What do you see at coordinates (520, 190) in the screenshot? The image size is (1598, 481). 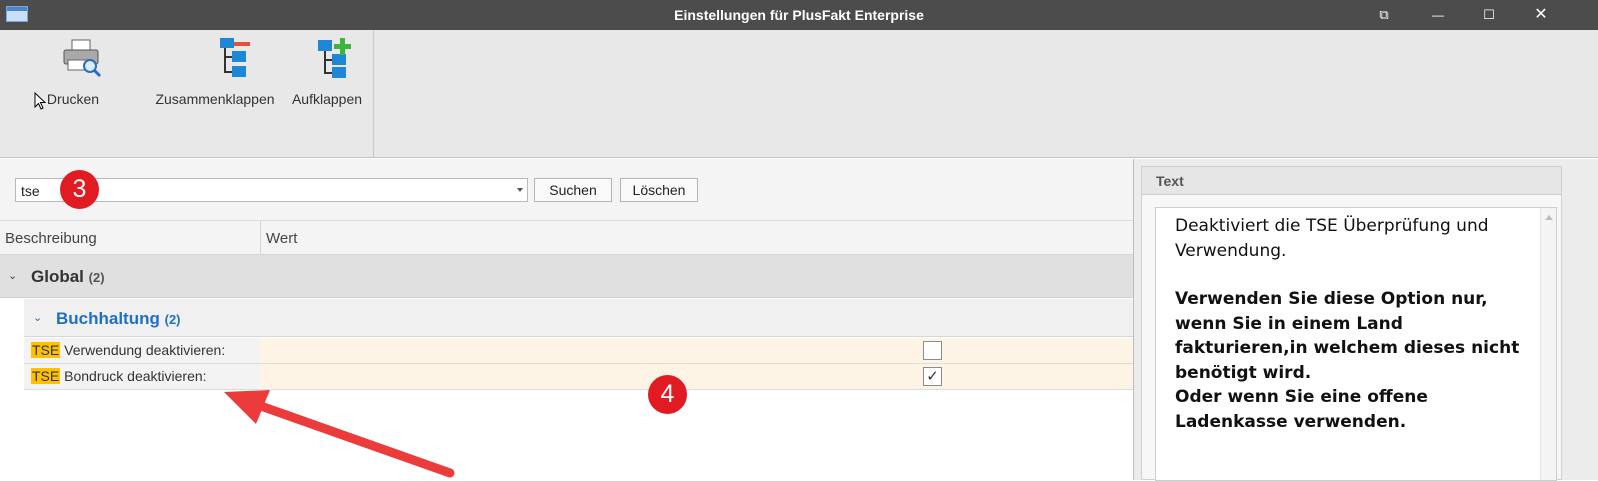 I see `dropdown-arrow-icon` at bounding box center [520, 190].